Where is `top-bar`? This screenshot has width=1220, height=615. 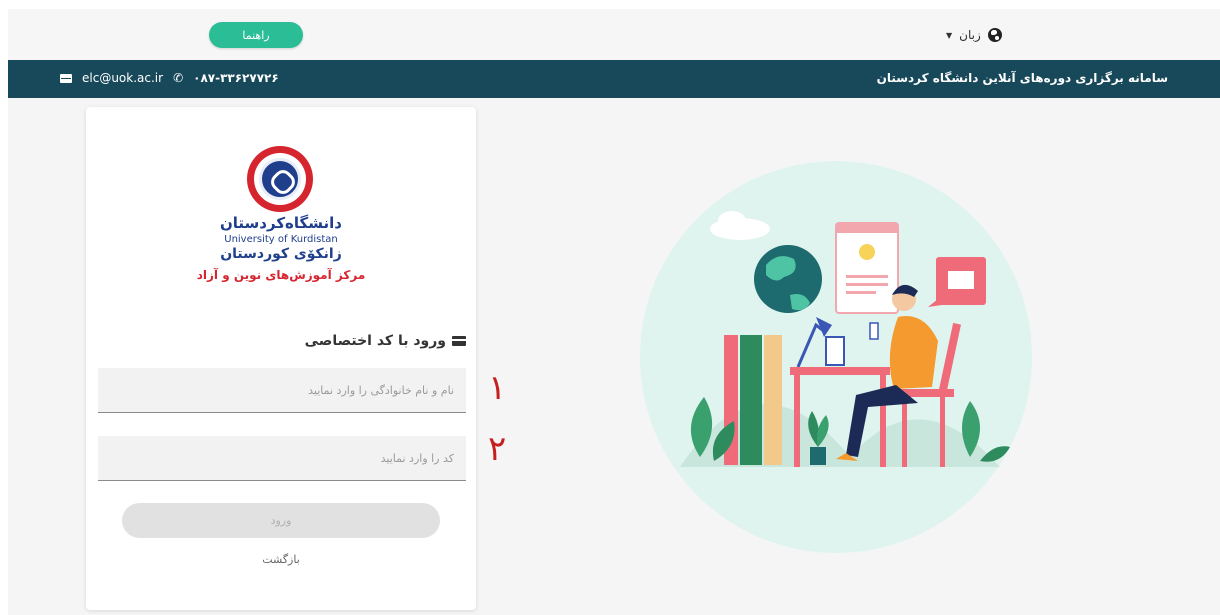 top-bar is located at coordinates (614, 34).